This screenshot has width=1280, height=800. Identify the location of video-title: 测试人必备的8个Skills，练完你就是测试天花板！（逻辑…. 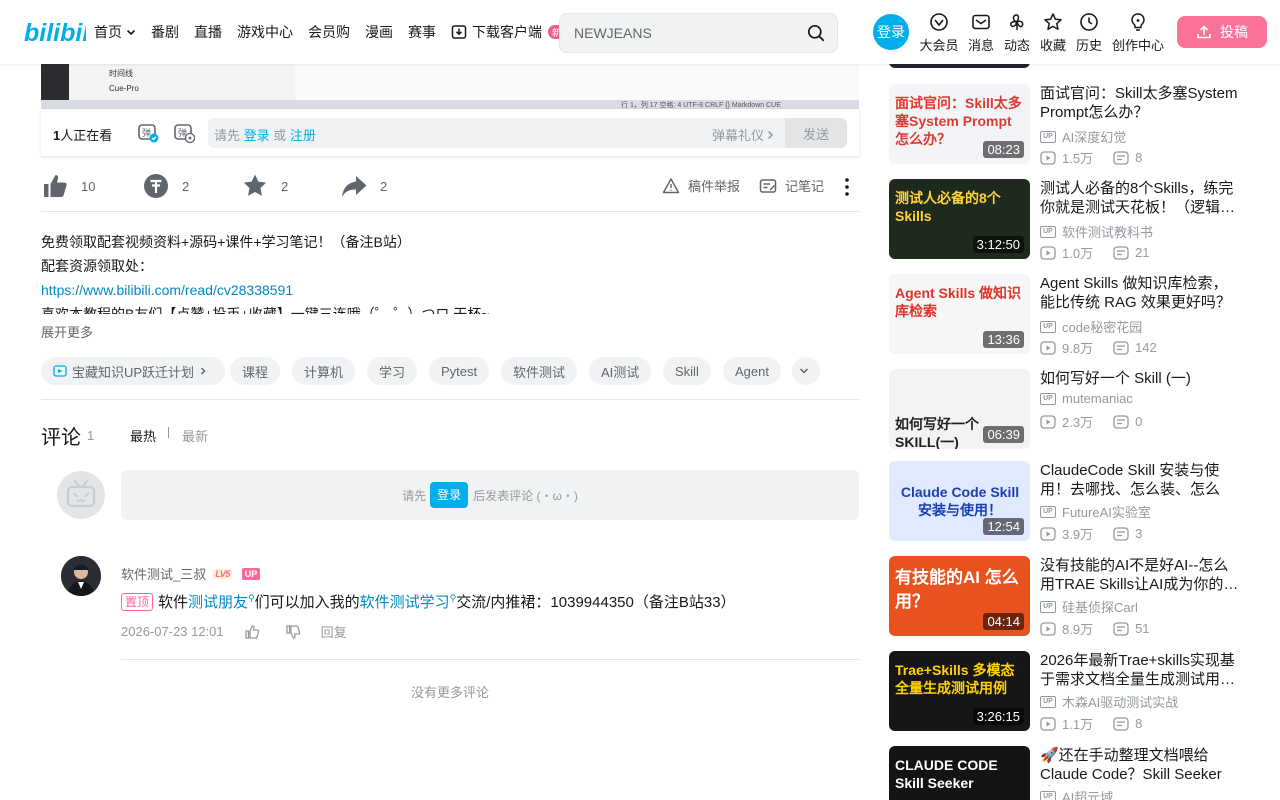
(1140, 199).